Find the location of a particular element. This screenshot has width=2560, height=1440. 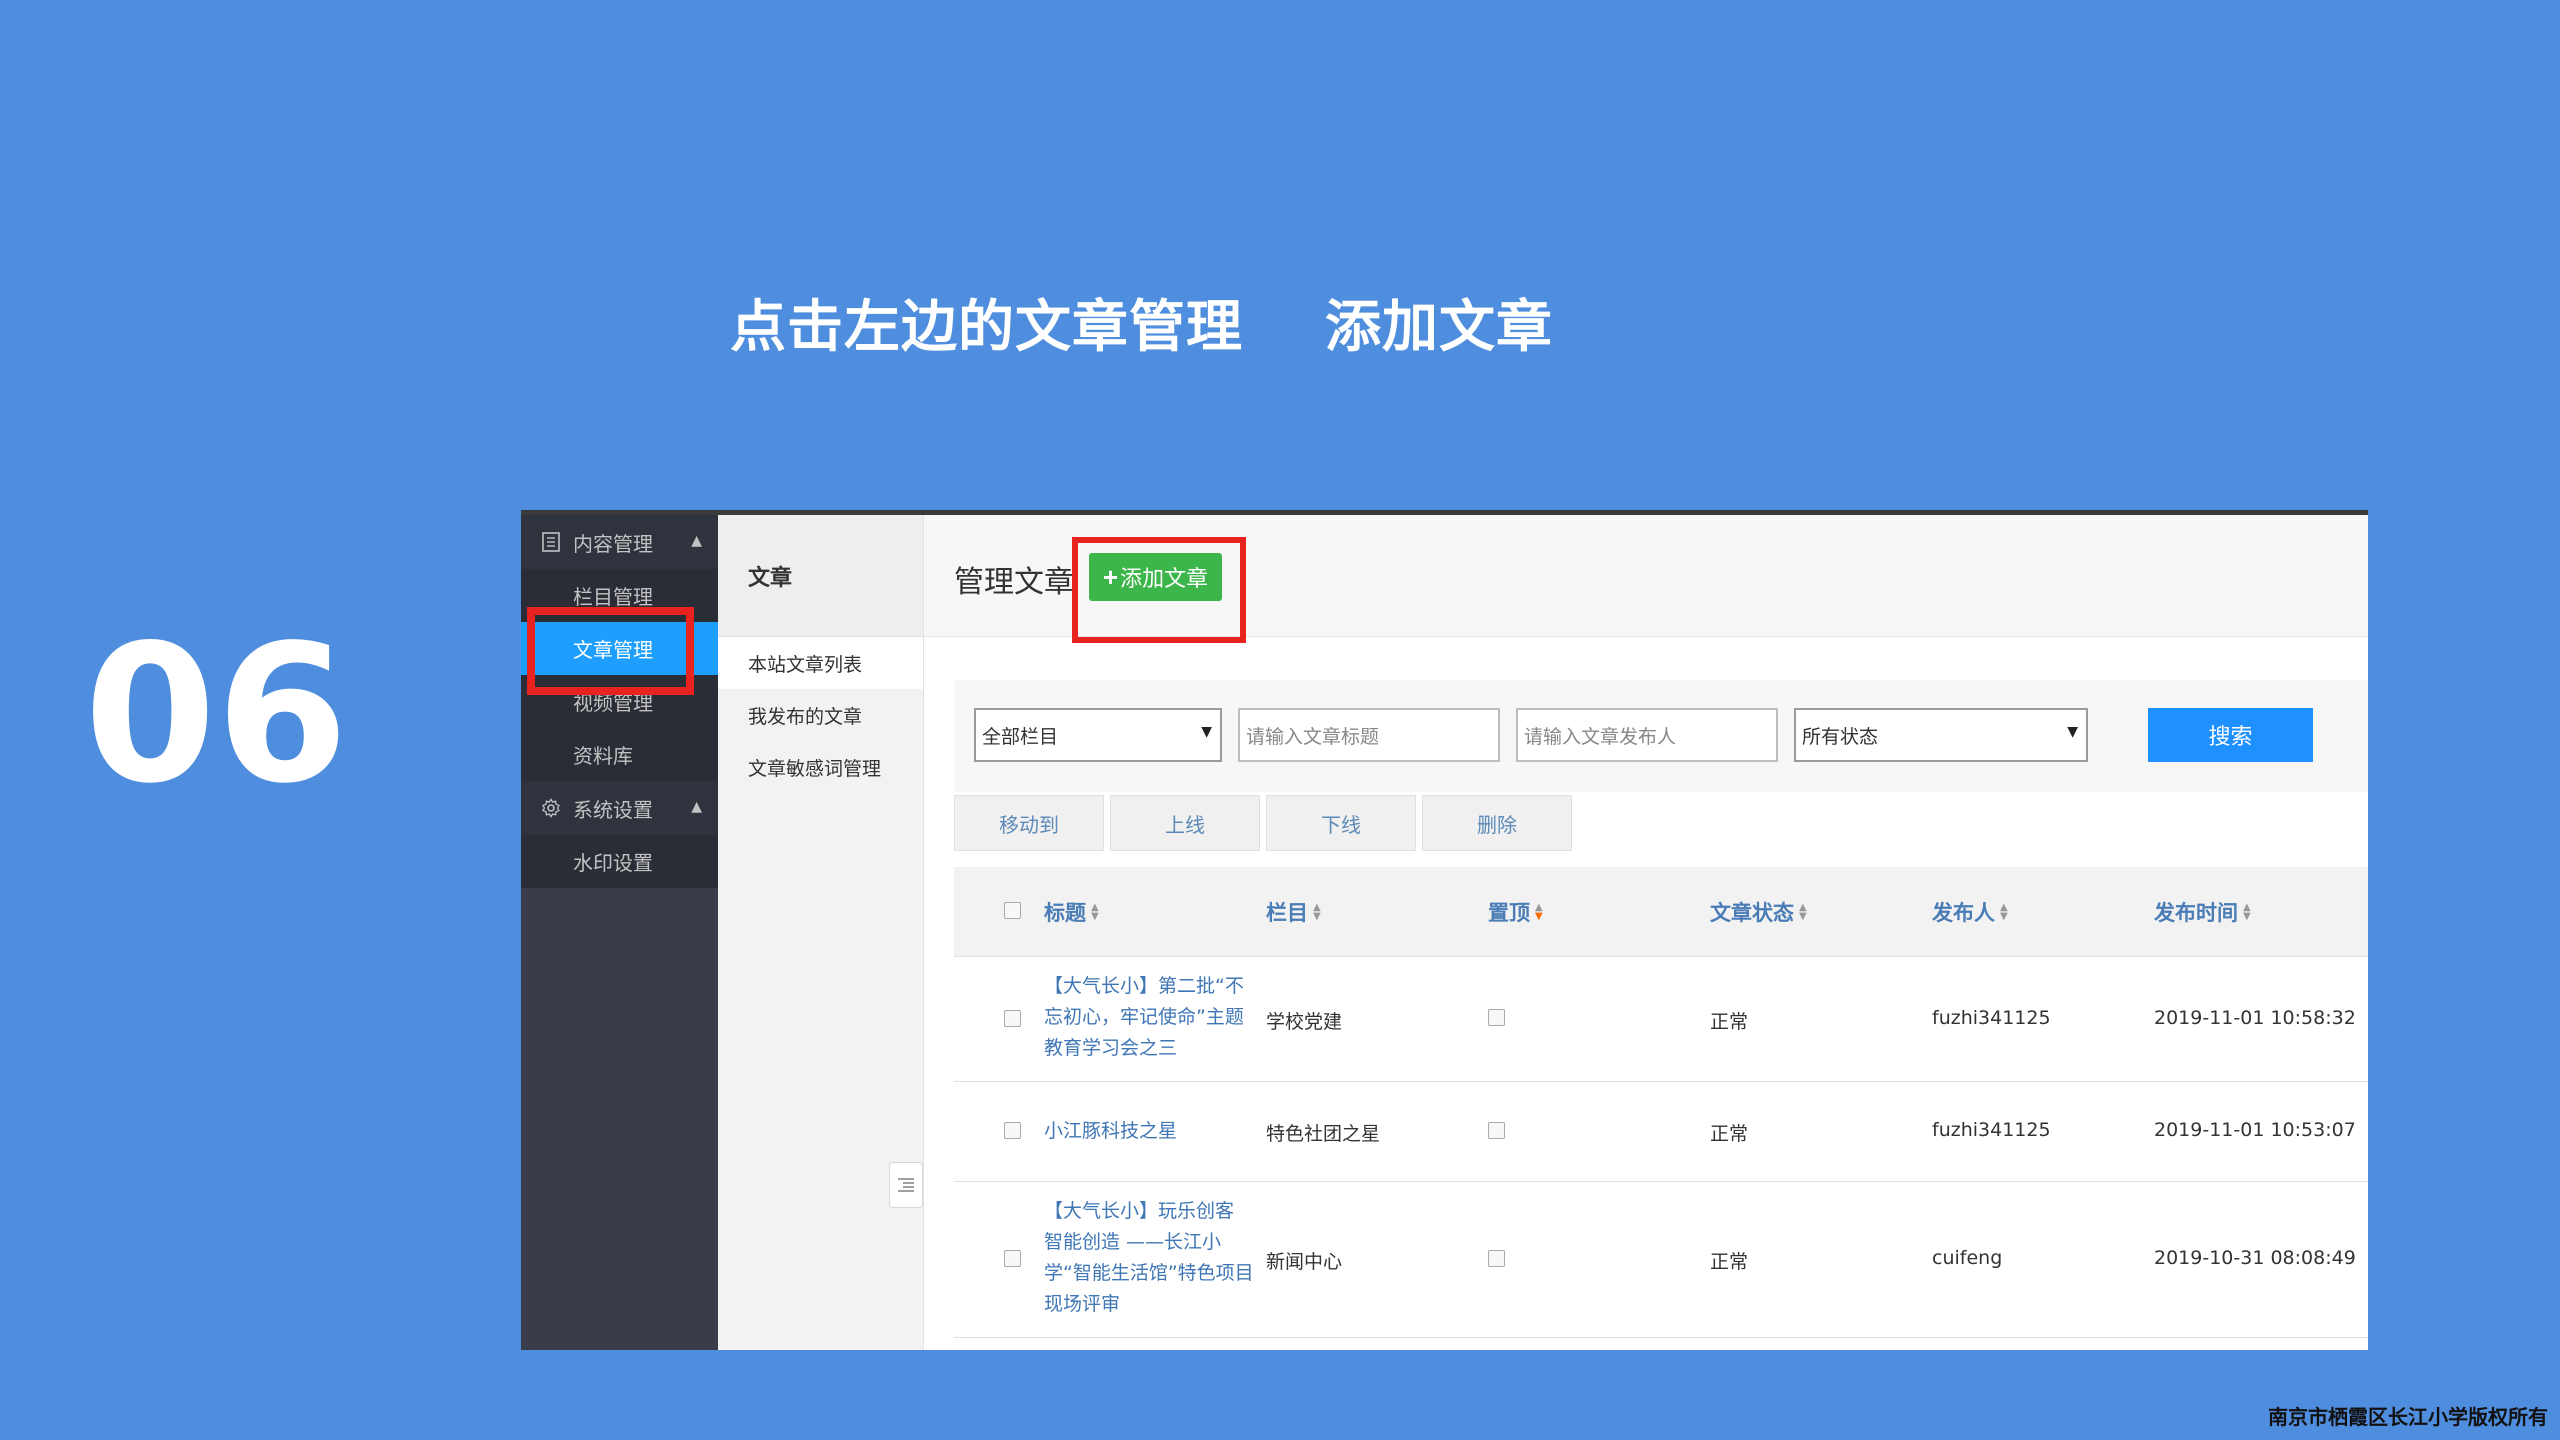

column-header-status: 文章状态 ▲ ▼ is located at coordinates (1758, 912).